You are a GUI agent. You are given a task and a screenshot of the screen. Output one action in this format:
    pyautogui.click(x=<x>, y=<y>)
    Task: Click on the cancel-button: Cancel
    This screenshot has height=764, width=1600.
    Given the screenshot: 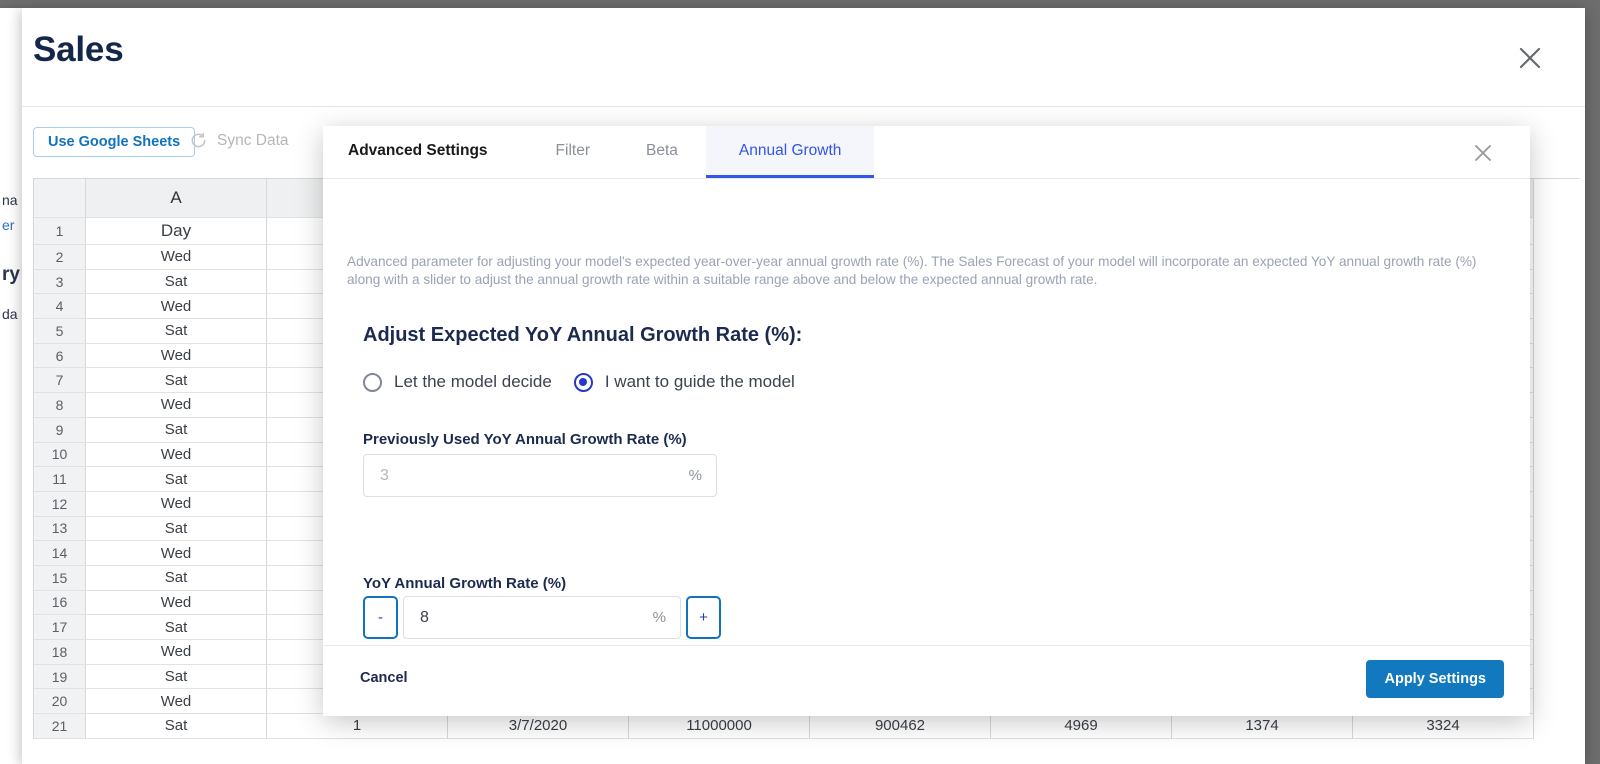 What is the action you would take?
    pyautogui.click(x=384, y=678)
    